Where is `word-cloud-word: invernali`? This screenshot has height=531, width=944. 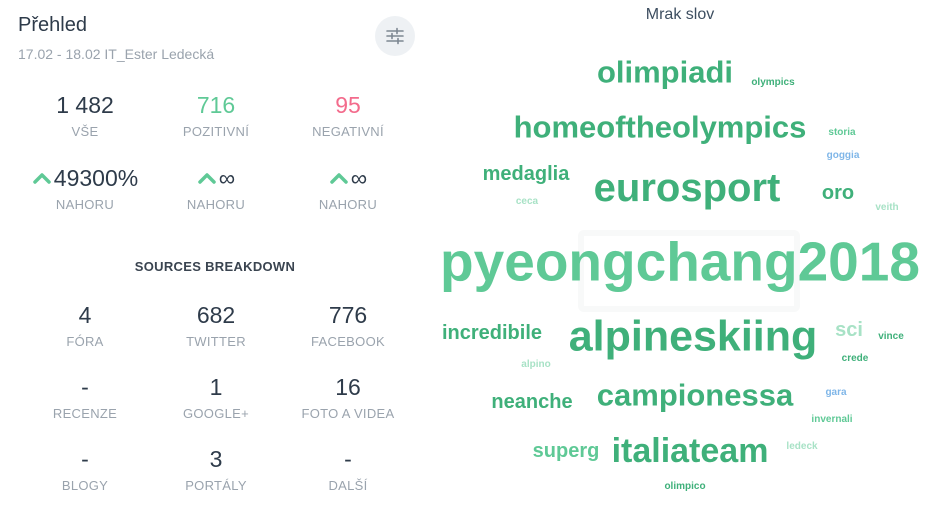 word-cloud-word: invernali is located at coordinates (831, 420).